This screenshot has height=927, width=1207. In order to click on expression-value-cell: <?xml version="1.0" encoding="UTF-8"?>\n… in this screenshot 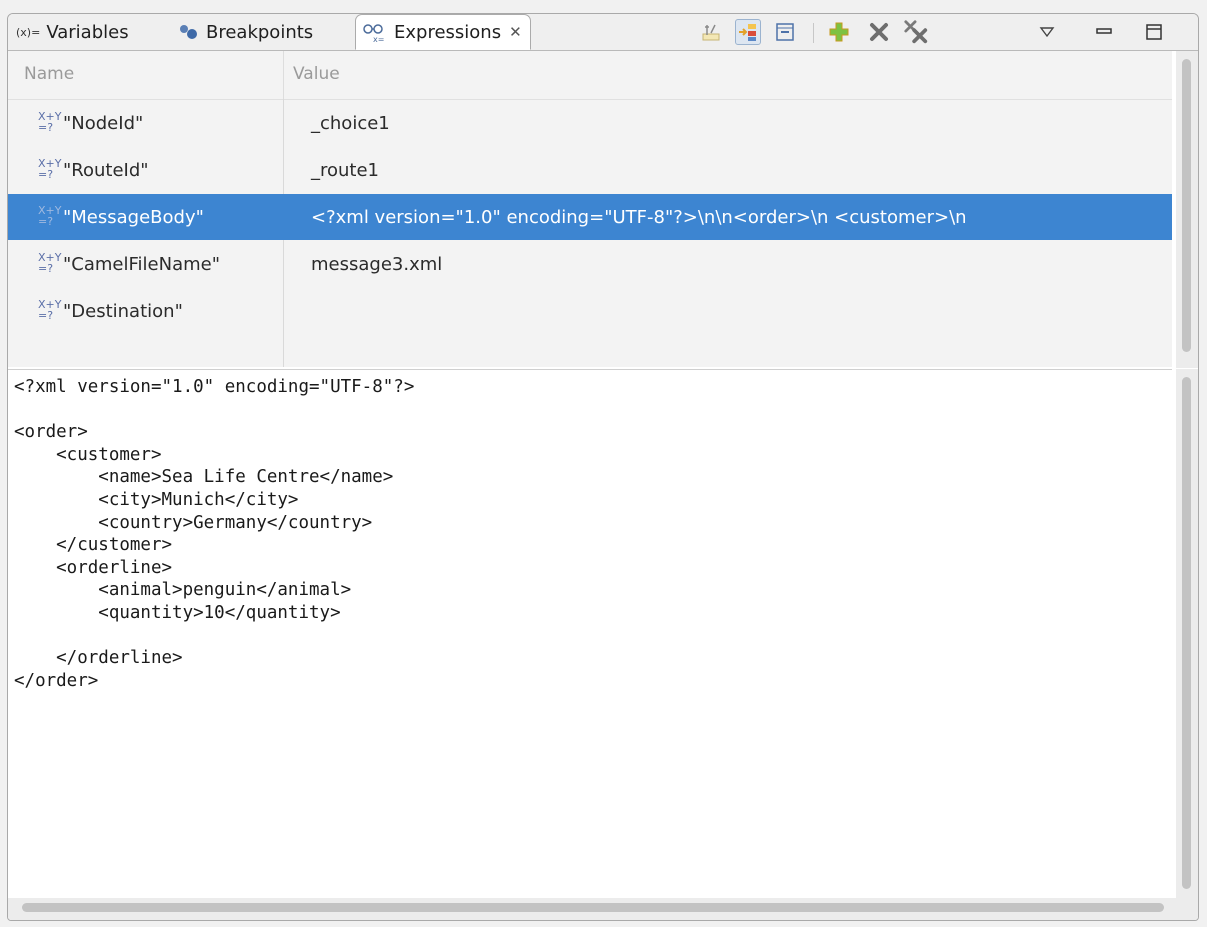, I will do `click(639, 217)`.